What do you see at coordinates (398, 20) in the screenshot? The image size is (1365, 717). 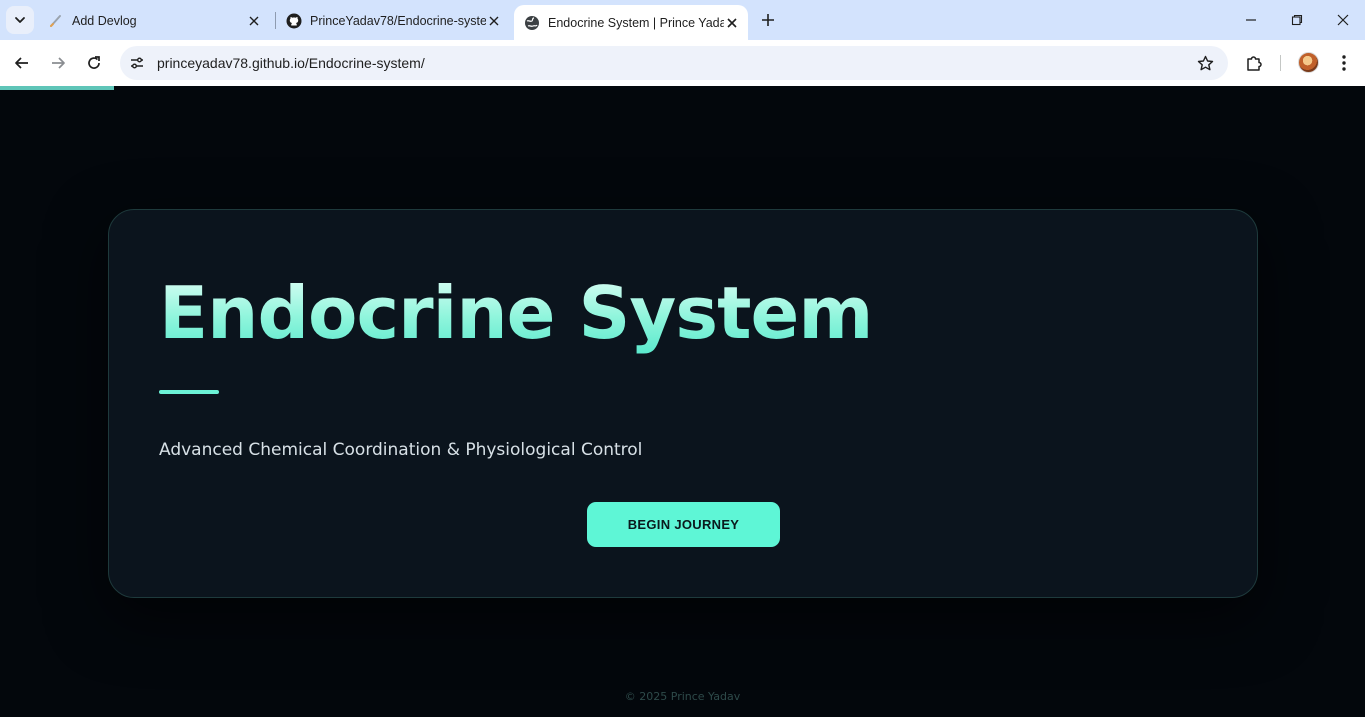 I see `tab-label: PrinceYadav78/Endocrine-syste` at bounding box center [398, 20].